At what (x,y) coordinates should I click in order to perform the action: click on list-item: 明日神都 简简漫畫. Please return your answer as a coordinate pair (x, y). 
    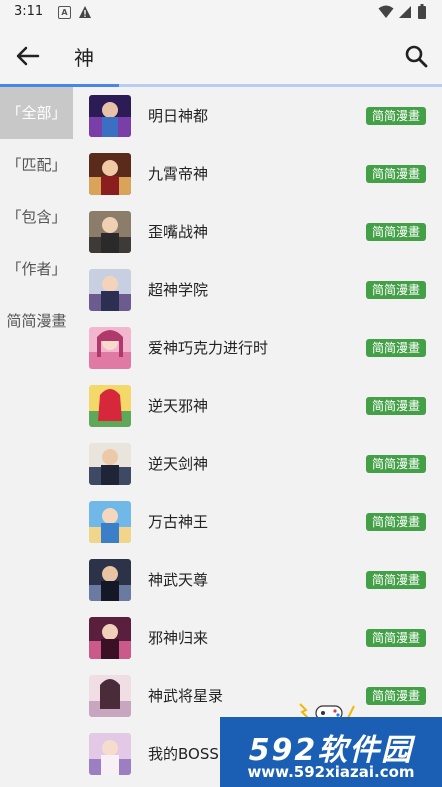
    Looking at the image, I should click on (257, 116).